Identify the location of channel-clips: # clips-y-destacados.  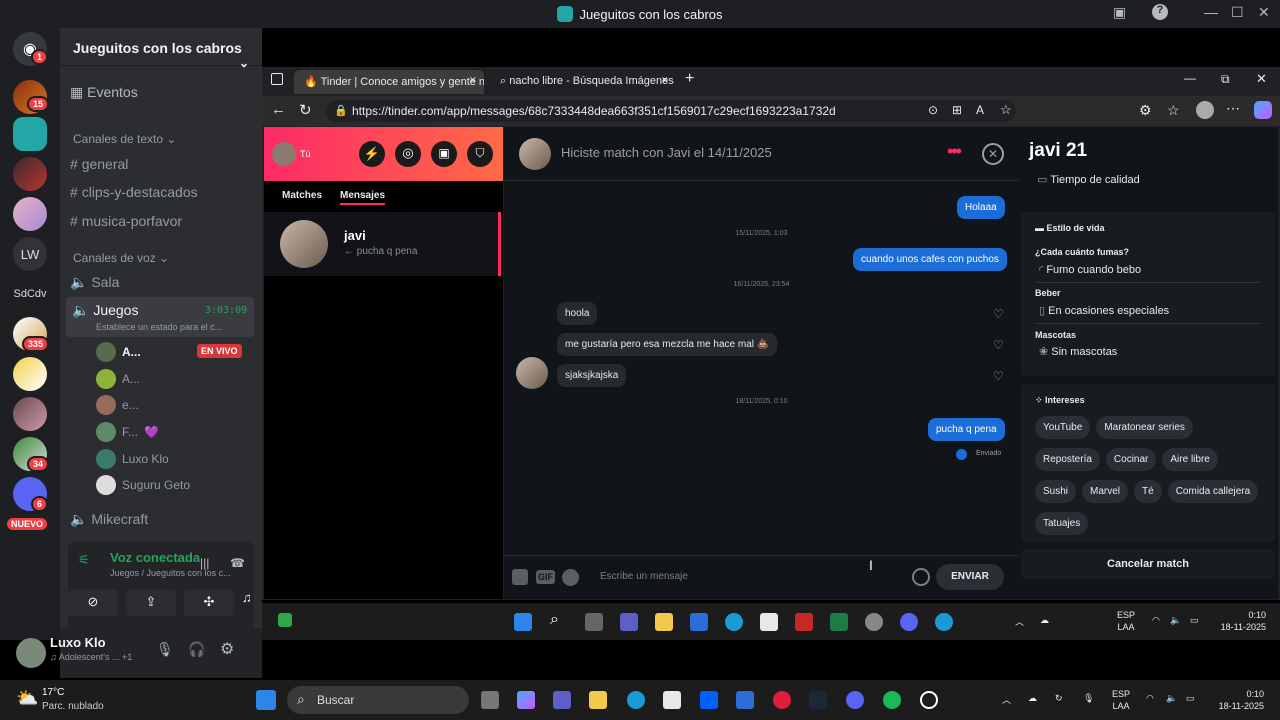
(134, 192).